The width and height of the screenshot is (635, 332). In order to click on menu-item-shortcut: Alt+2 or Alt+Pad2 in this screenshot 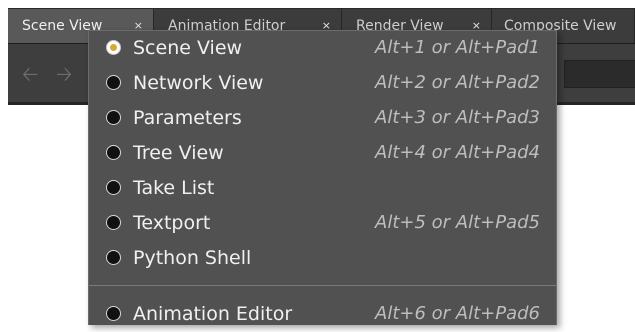, I will do `click(457, 82)`.